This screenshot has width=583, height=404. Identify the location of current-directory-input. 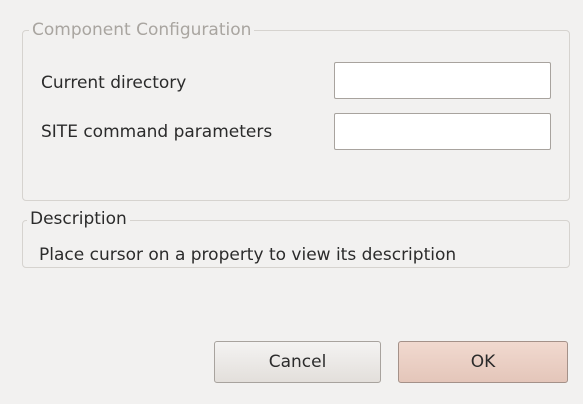
(442, 80).